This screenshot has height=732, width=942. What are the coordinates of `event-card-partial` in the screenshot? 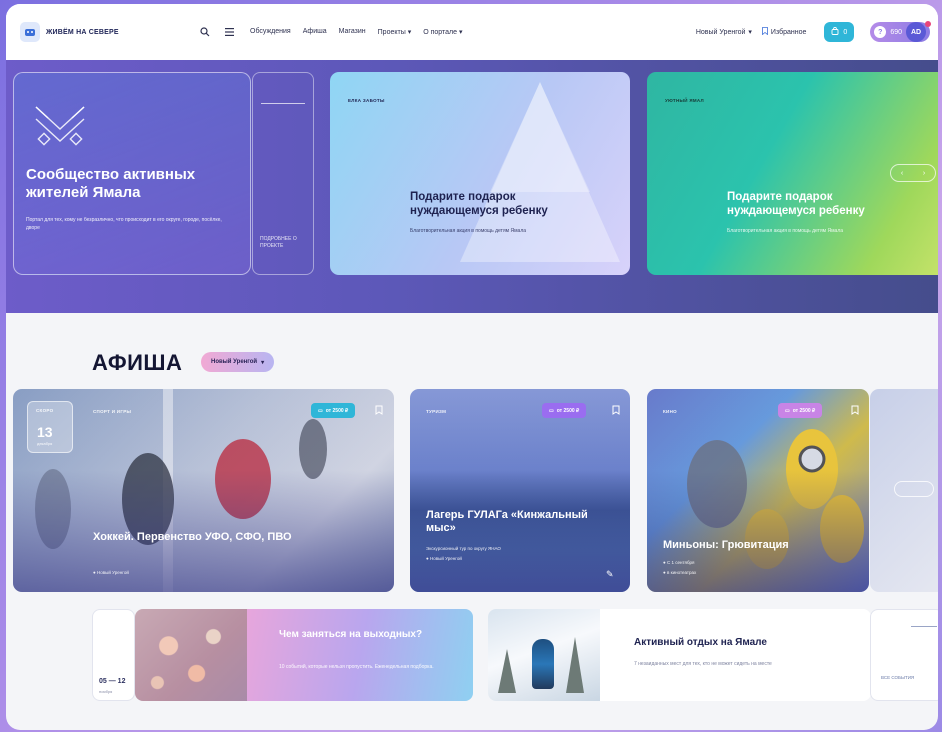 It's located at (904, 490).